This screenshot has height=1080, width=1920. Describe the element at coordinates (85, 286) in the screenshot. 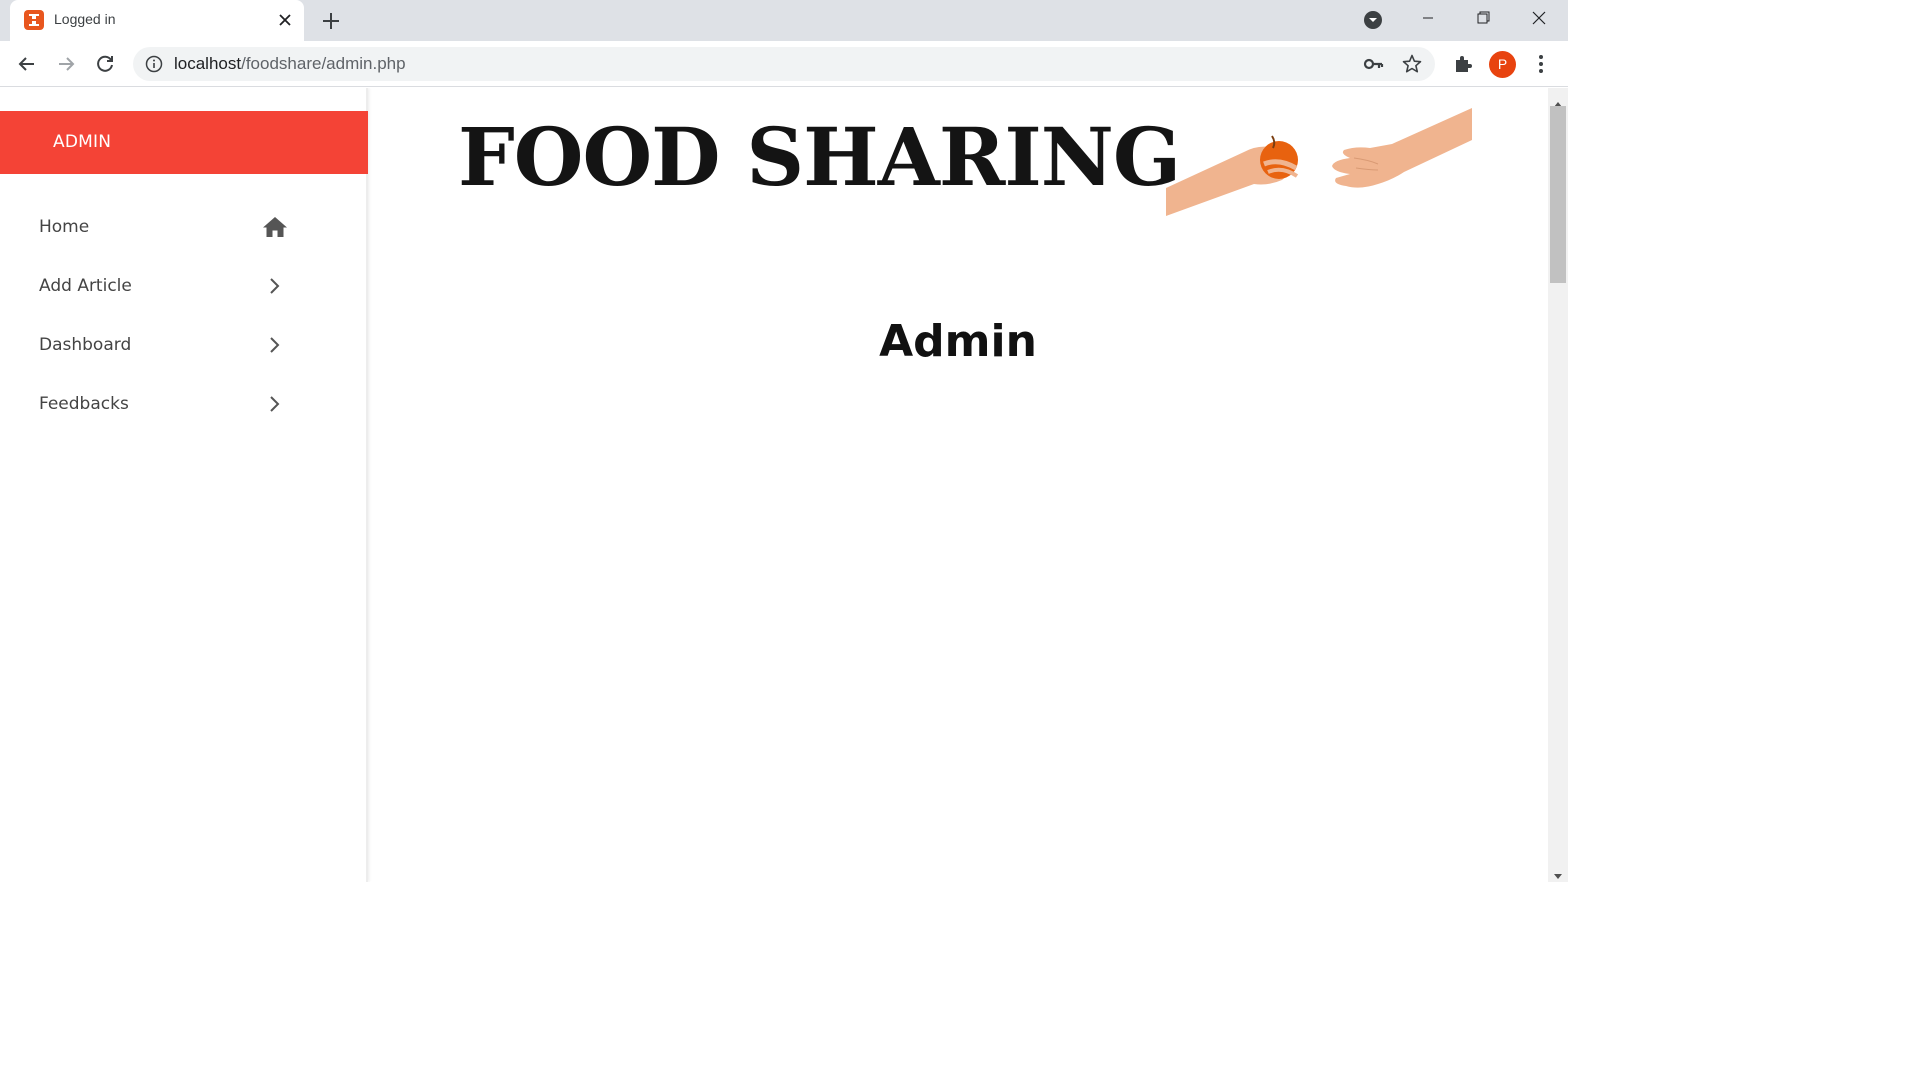

I see `sidebar-item-label: Add Article` at that location.